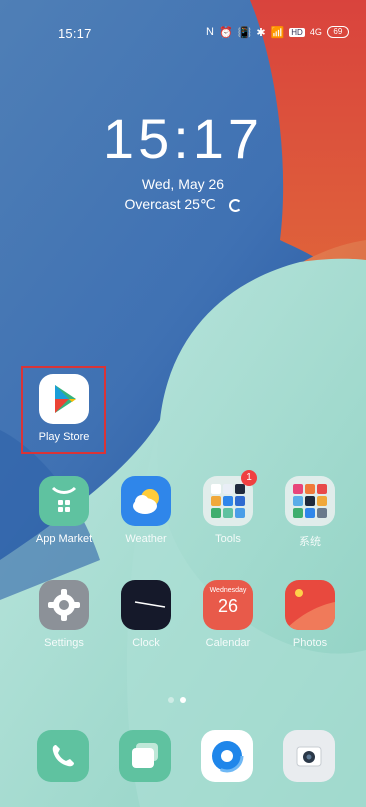 The height and width of the screenshot is (807, 366). I want to click on app-app-market: App Market, so click(64, 510).